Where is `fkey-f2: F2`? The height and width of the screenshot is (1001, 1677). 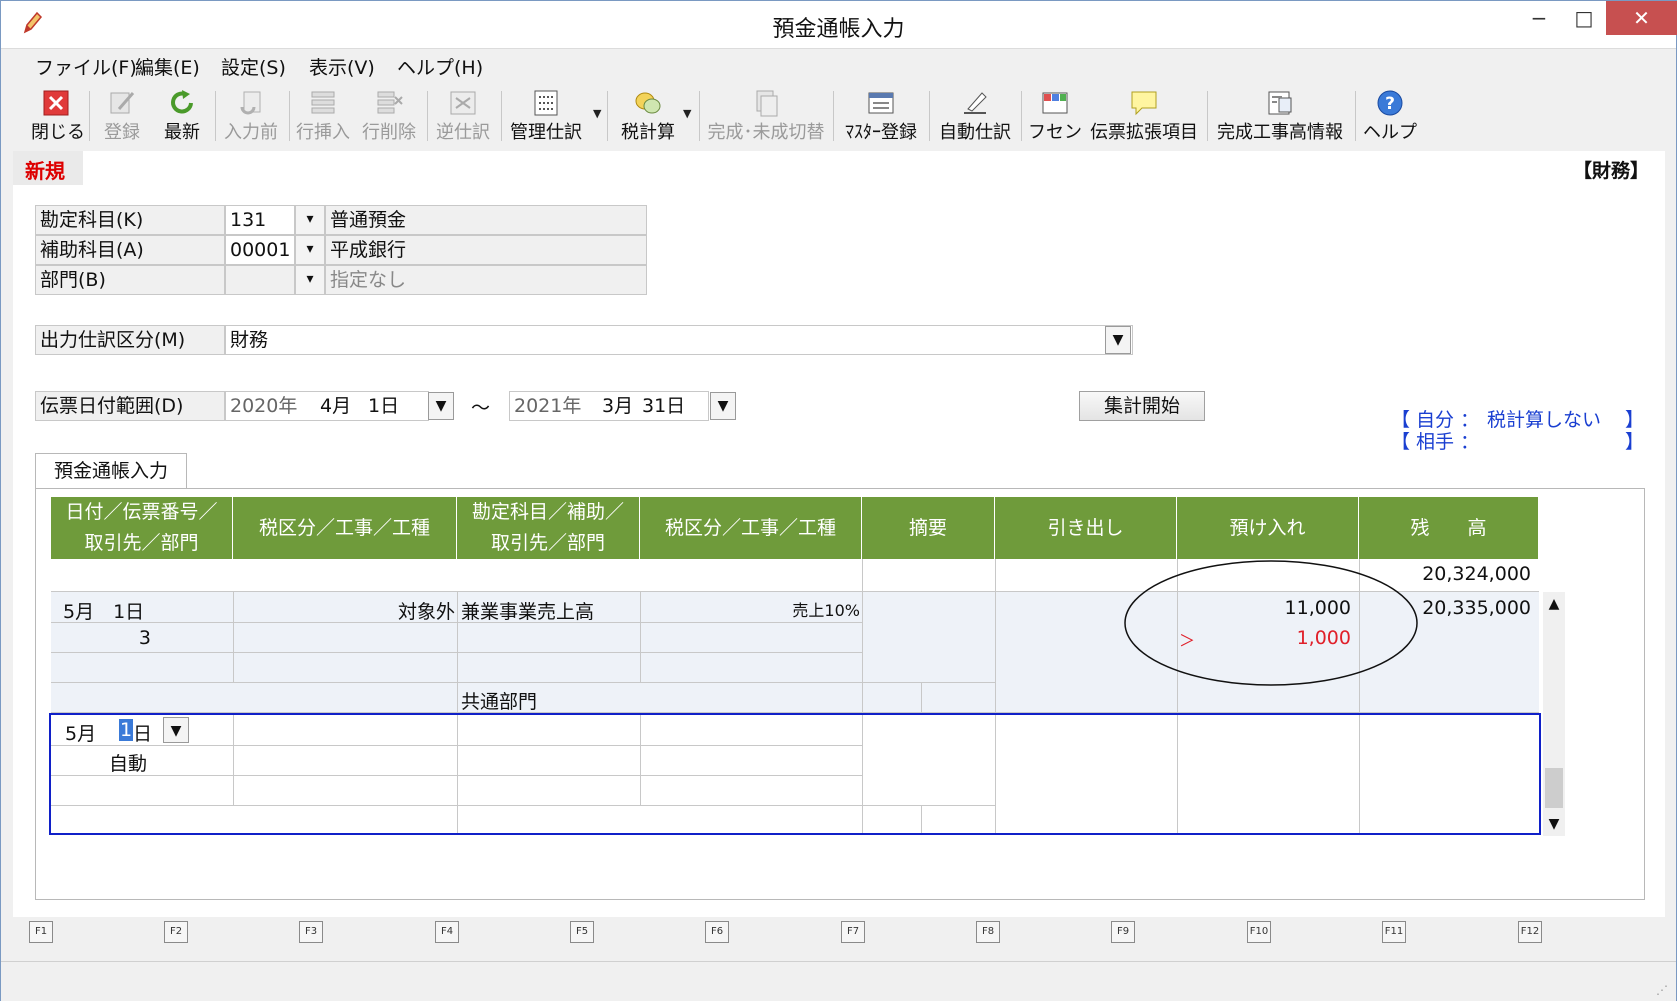
fkey-f2: F2 is located at coordinates (176, 932).